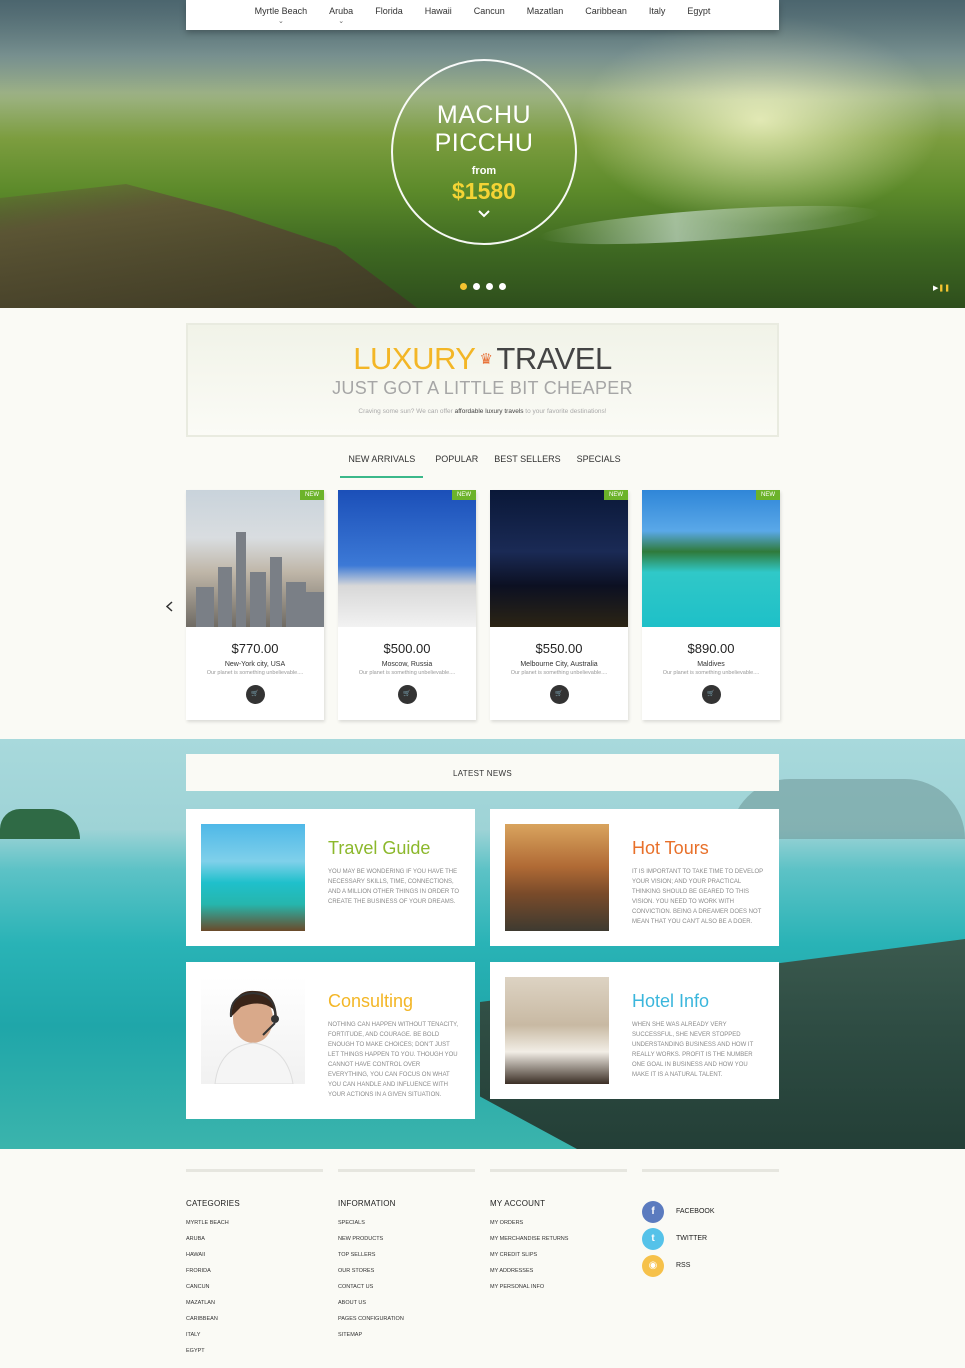  I want to click on product-name: Maldives, so click(711, 664).